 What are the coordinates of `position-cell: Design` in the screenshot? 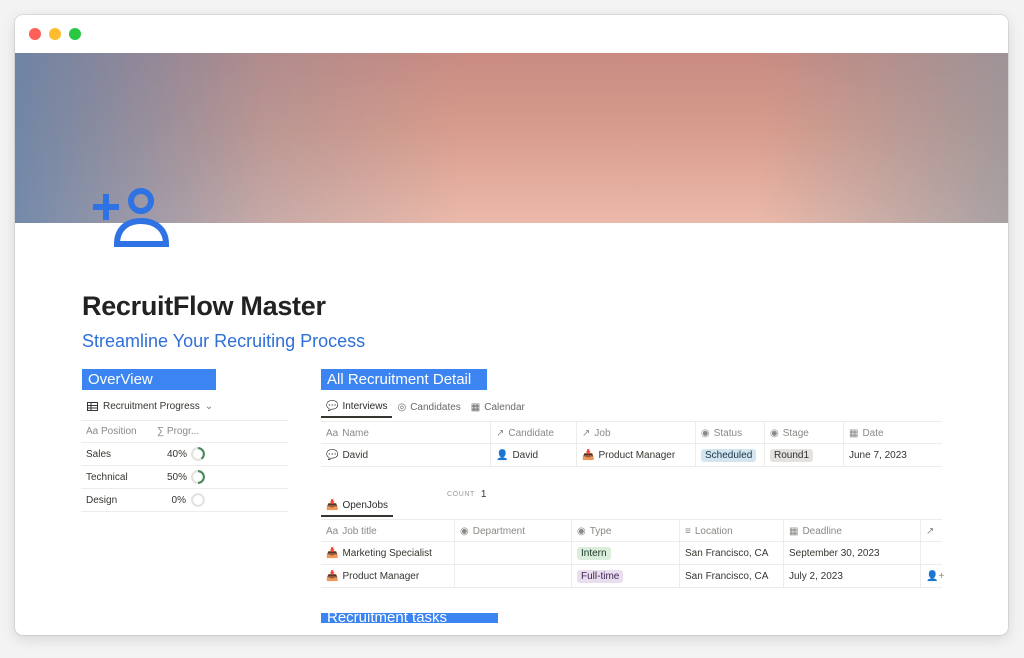 It's located at (102, 500).